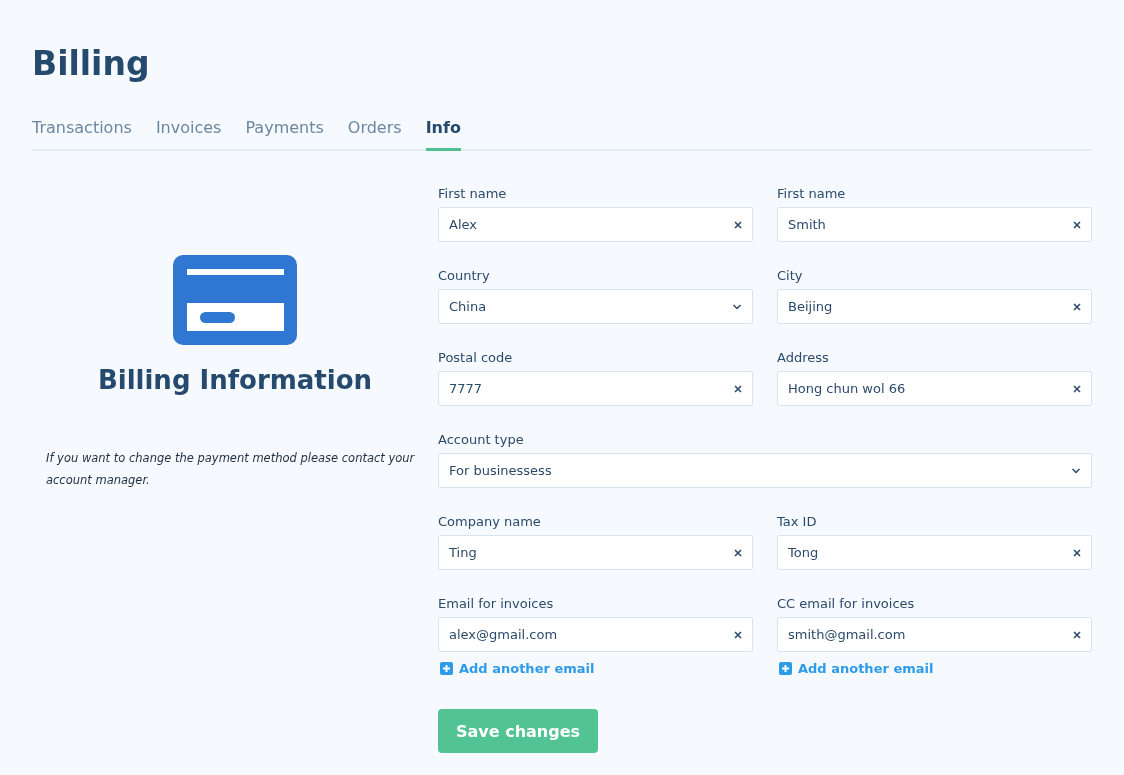  Describe the element at coordinates (496, 604) in the screenshot. I see `field-label: Email for invoices` at that location.